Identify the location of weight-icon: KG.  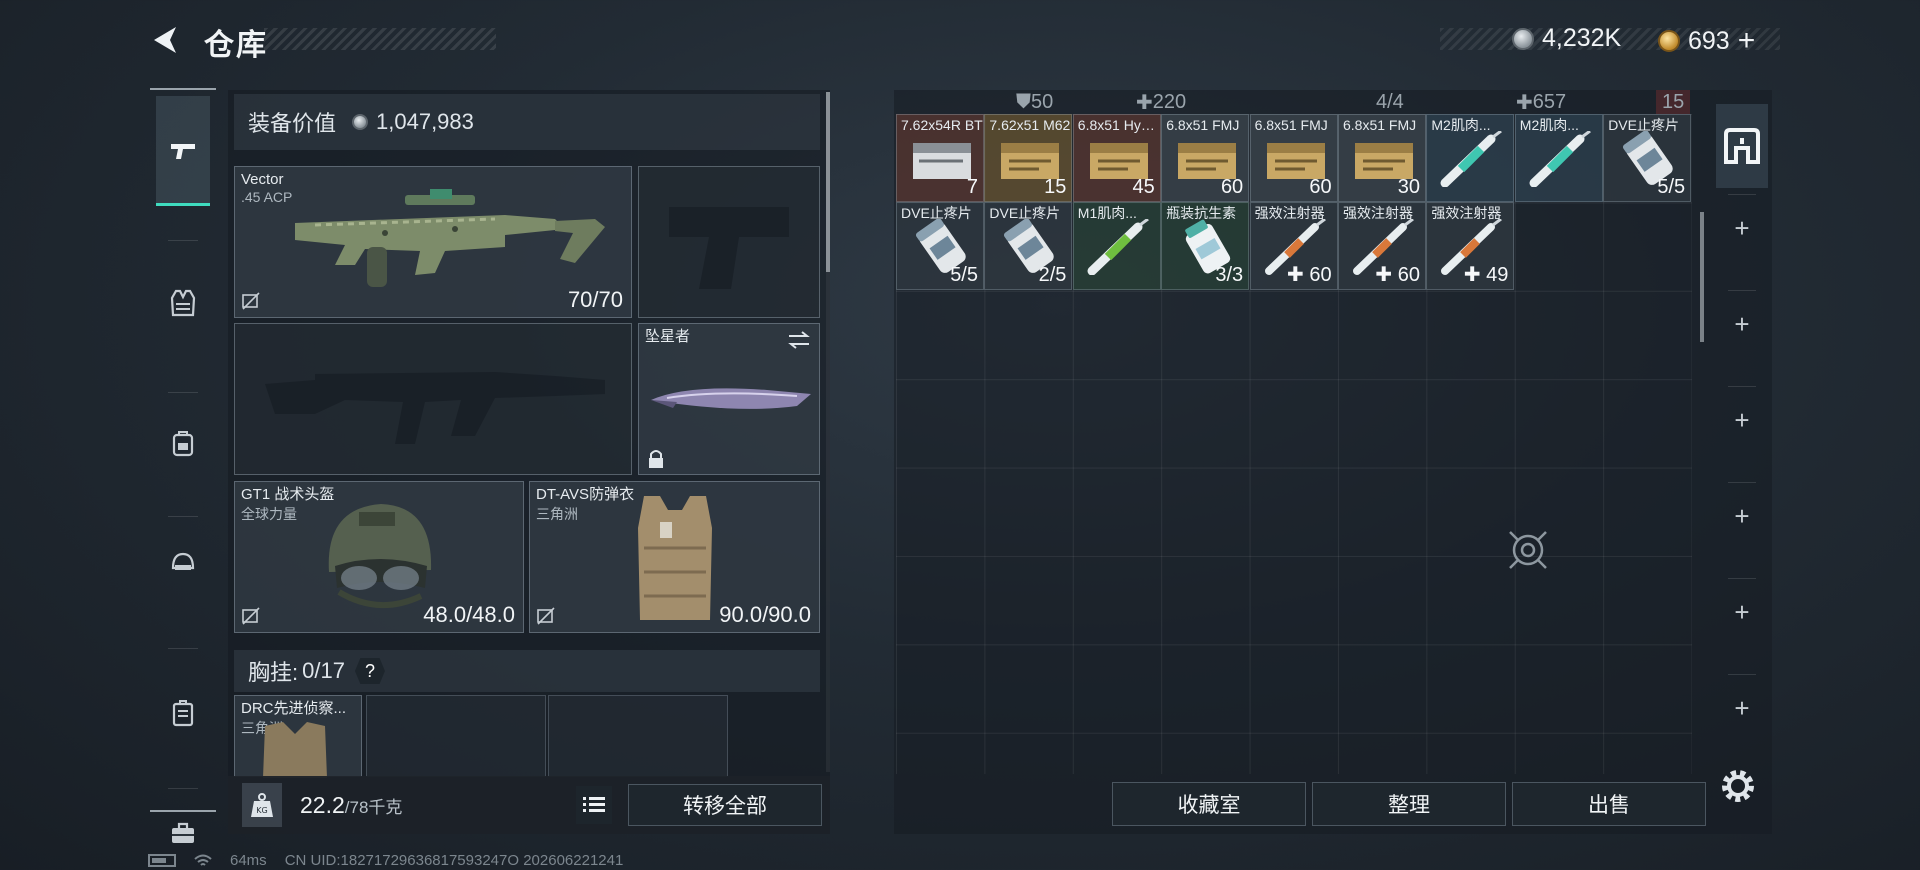
(262, 805).